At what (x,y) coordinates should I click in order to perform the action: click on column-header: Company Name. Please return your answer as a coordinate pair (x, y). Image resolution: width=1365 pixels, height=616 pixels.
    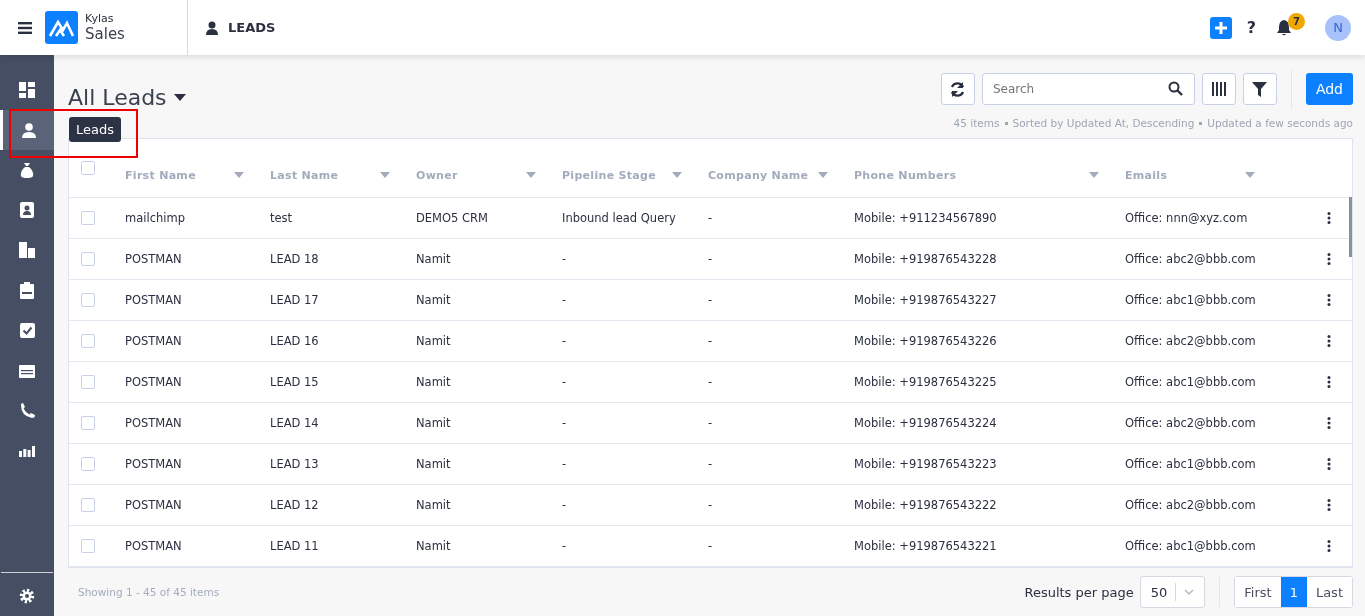
    Looking at the image, I should click on (758, 175).